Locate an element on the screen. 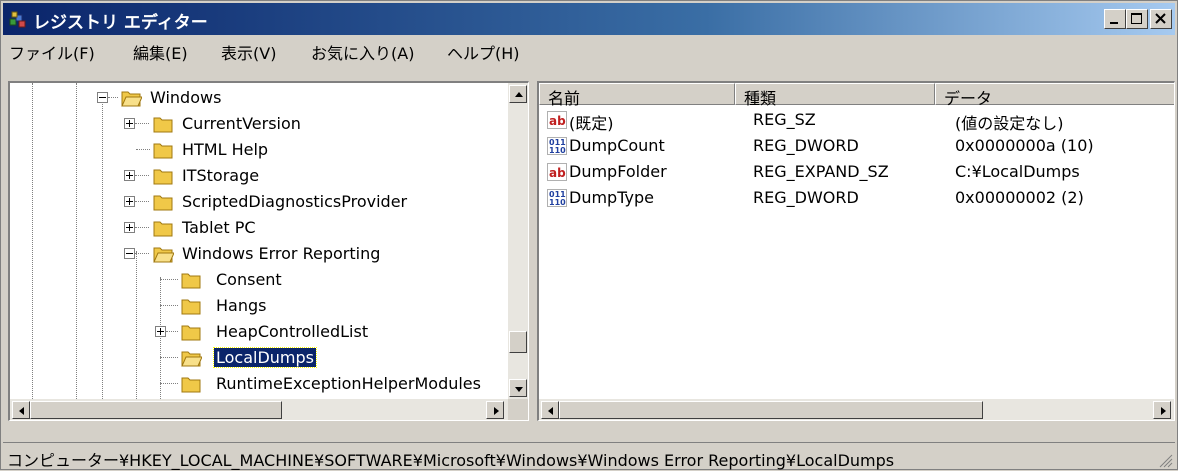 This screenshot has width=1178, height=471. value-name: (既定) is located at coordinates (591, 123).